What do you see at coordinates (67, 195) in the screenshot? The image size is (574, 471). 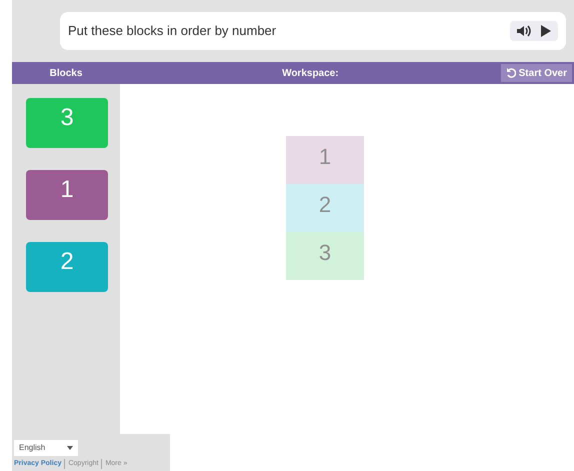 I see `number-block: 1` at bounding box center [67, 195].